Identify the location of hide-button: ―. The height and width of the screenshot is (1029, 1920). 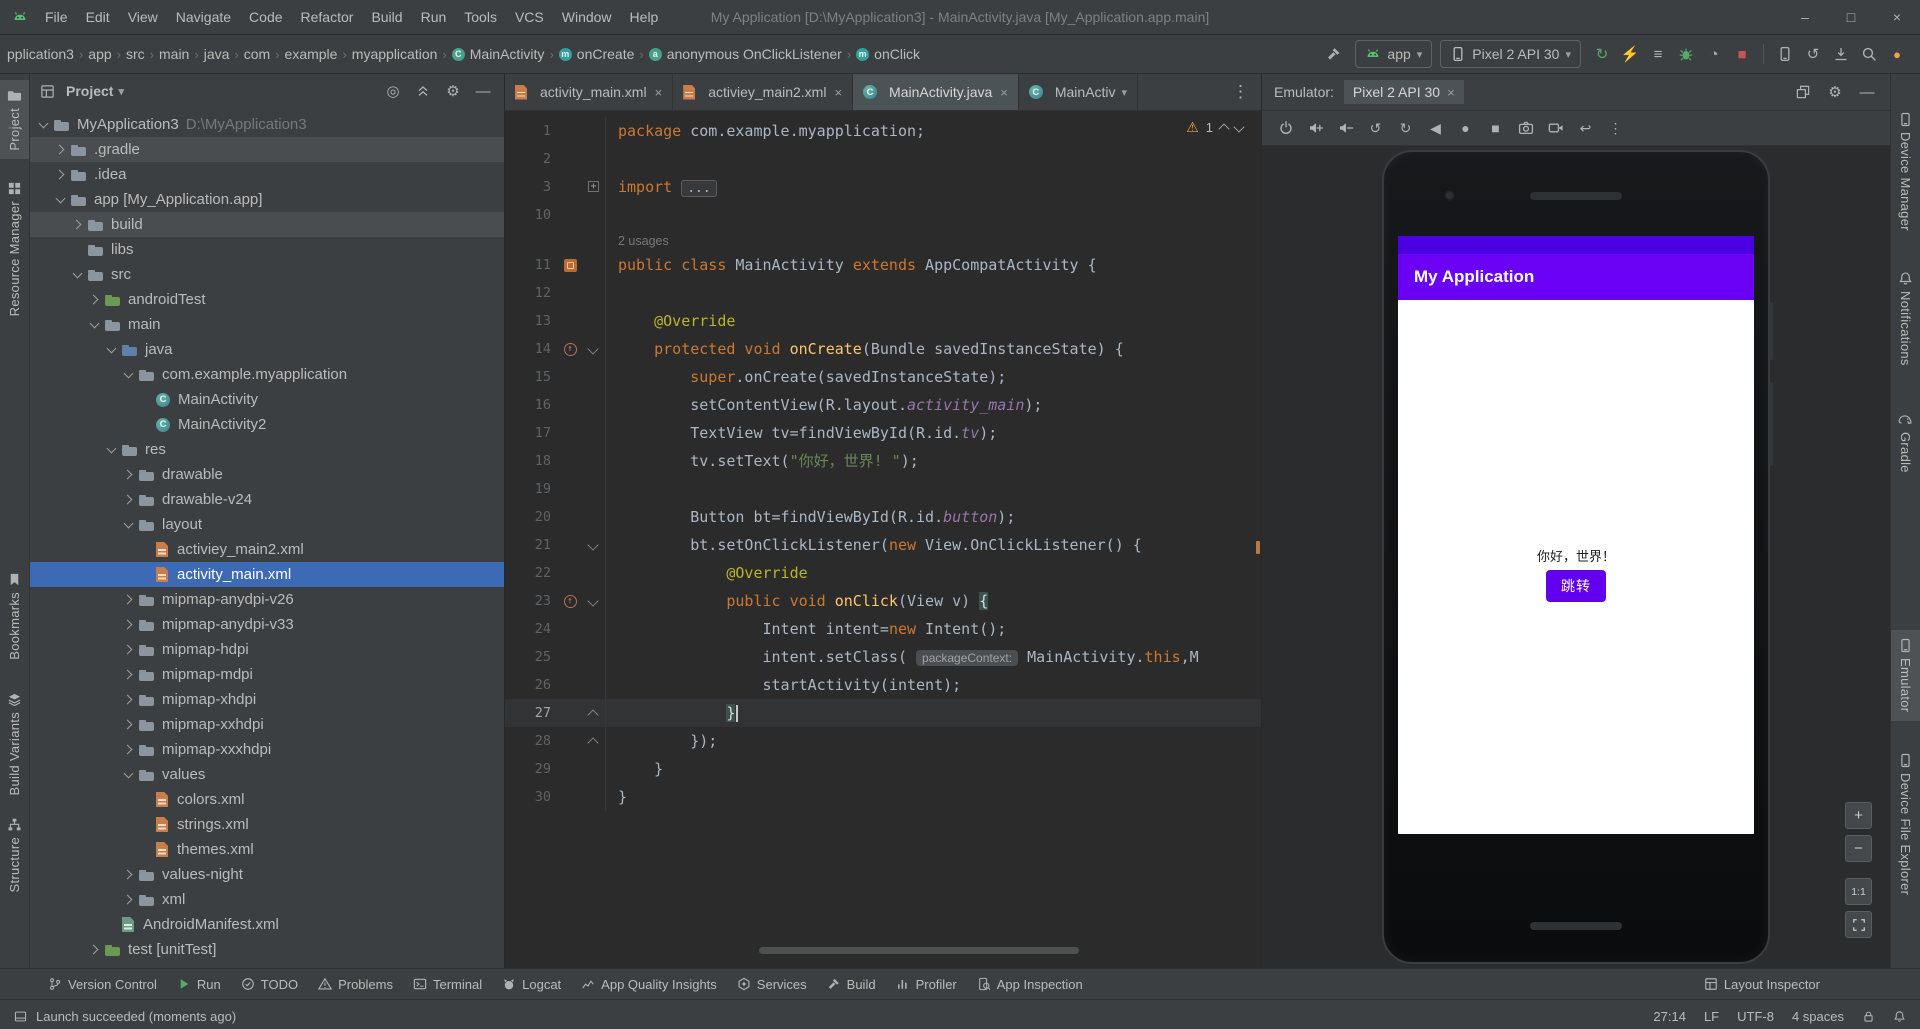
(1867, 92).